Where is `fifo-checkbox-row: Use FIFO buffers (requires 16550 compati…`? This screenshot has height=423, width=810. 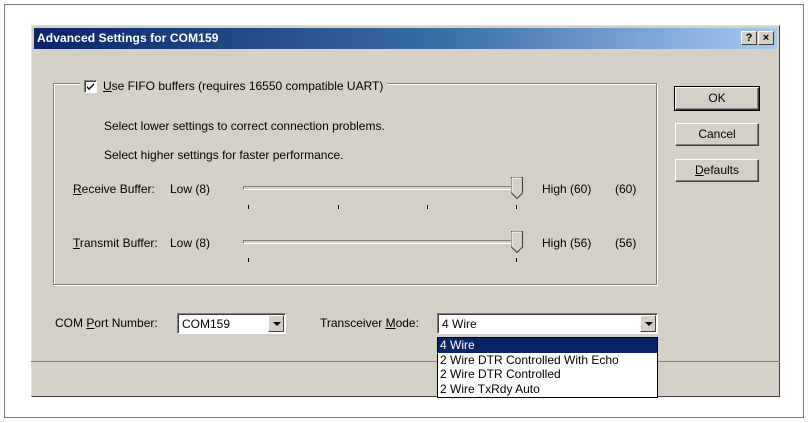
fifo-checkbox-row: Use FIFO buffers (requires 16550 compati… is located at coordinates (234, 86).